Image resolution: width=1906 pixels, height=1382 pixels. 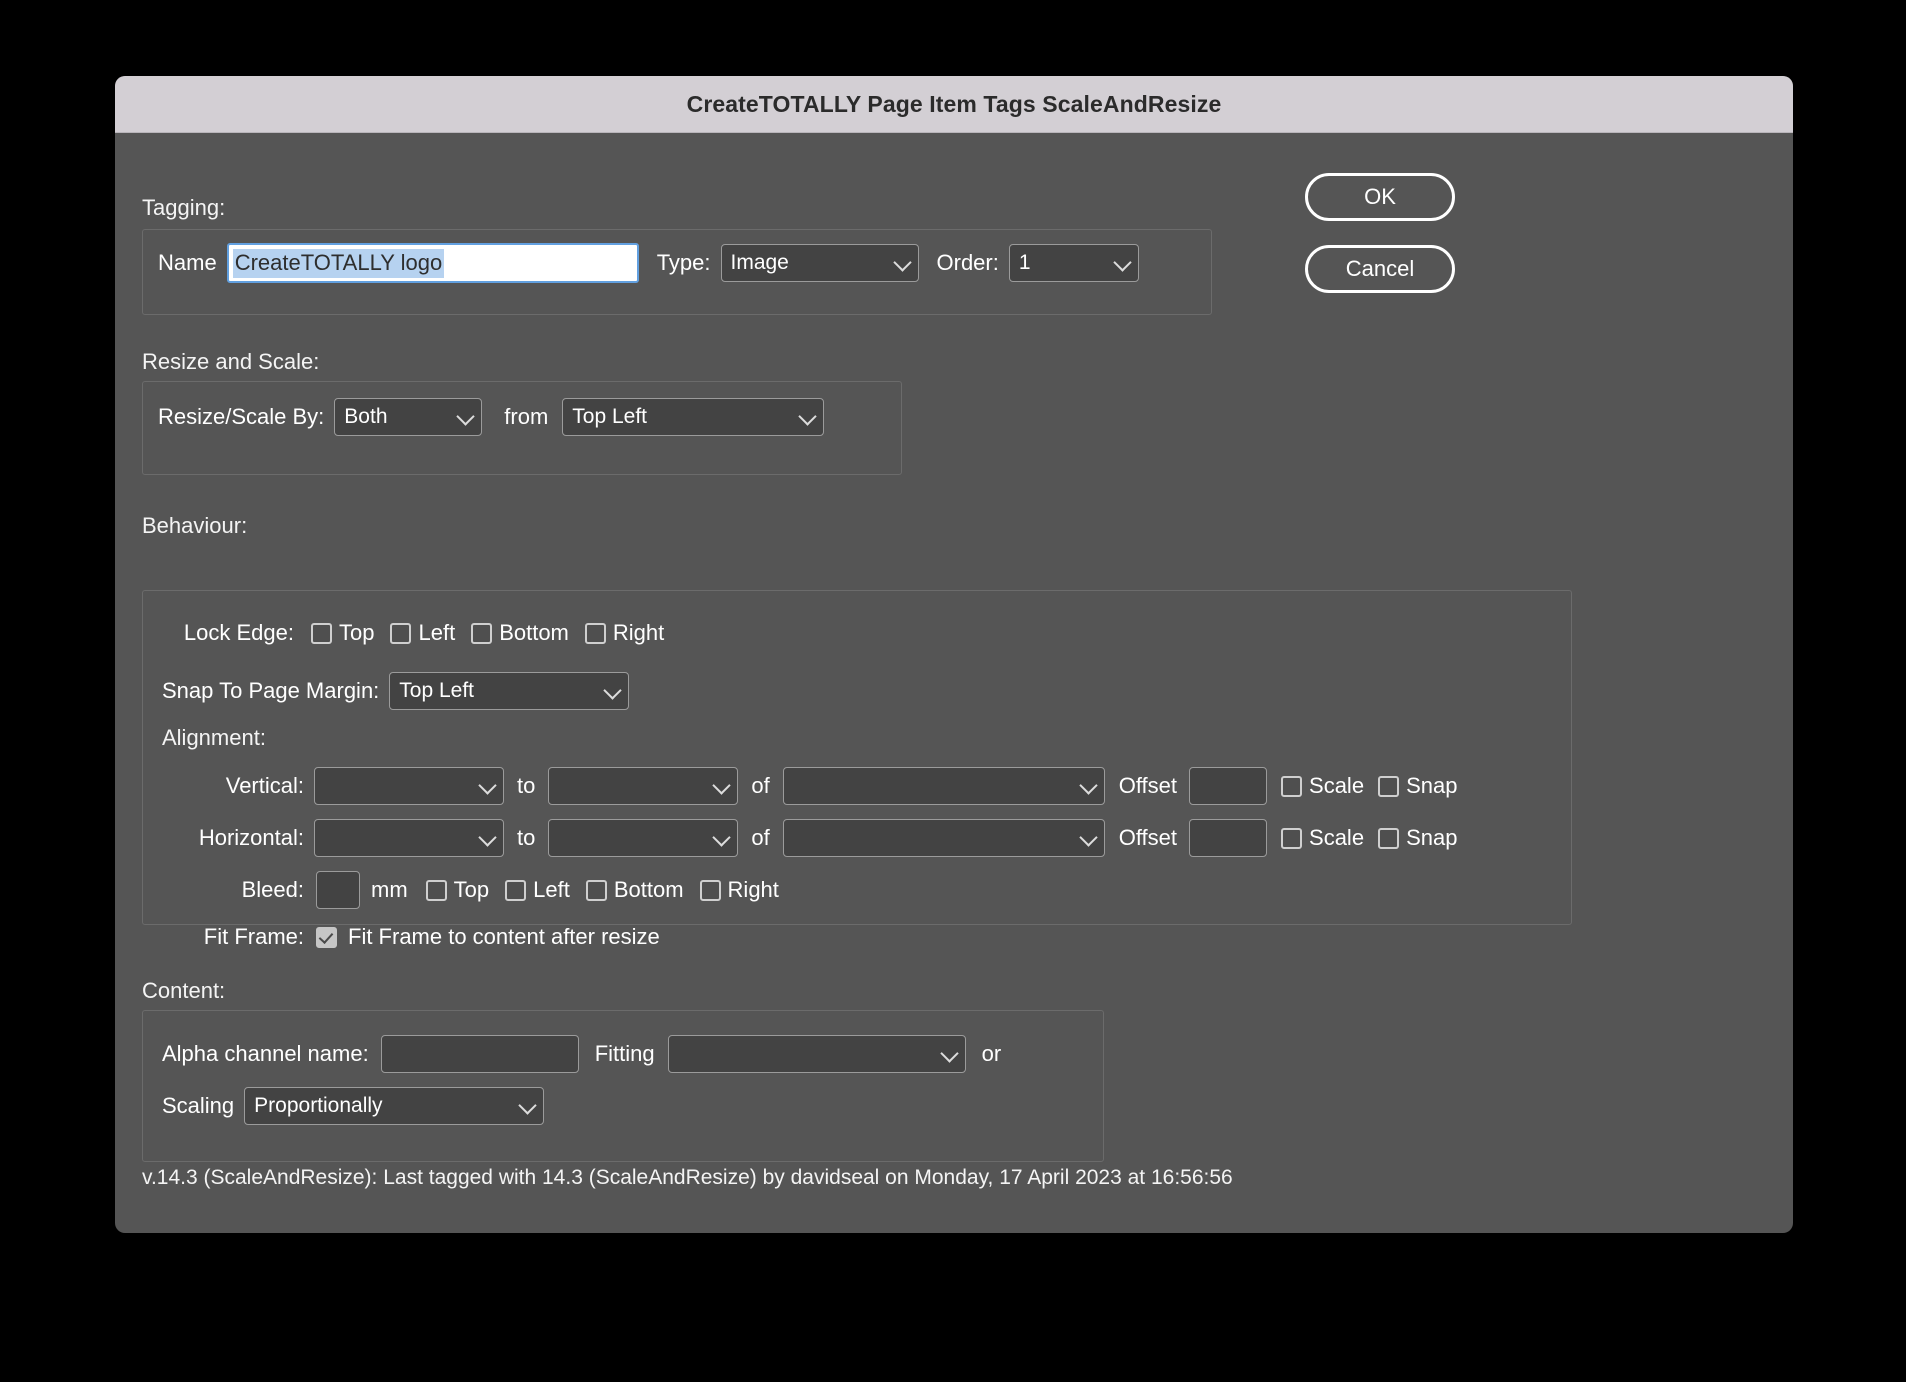 What do you see at coordinates (760, 837) in the screenshot?
I see `horizontal-of-label: of` at bounding box center [760, 837].